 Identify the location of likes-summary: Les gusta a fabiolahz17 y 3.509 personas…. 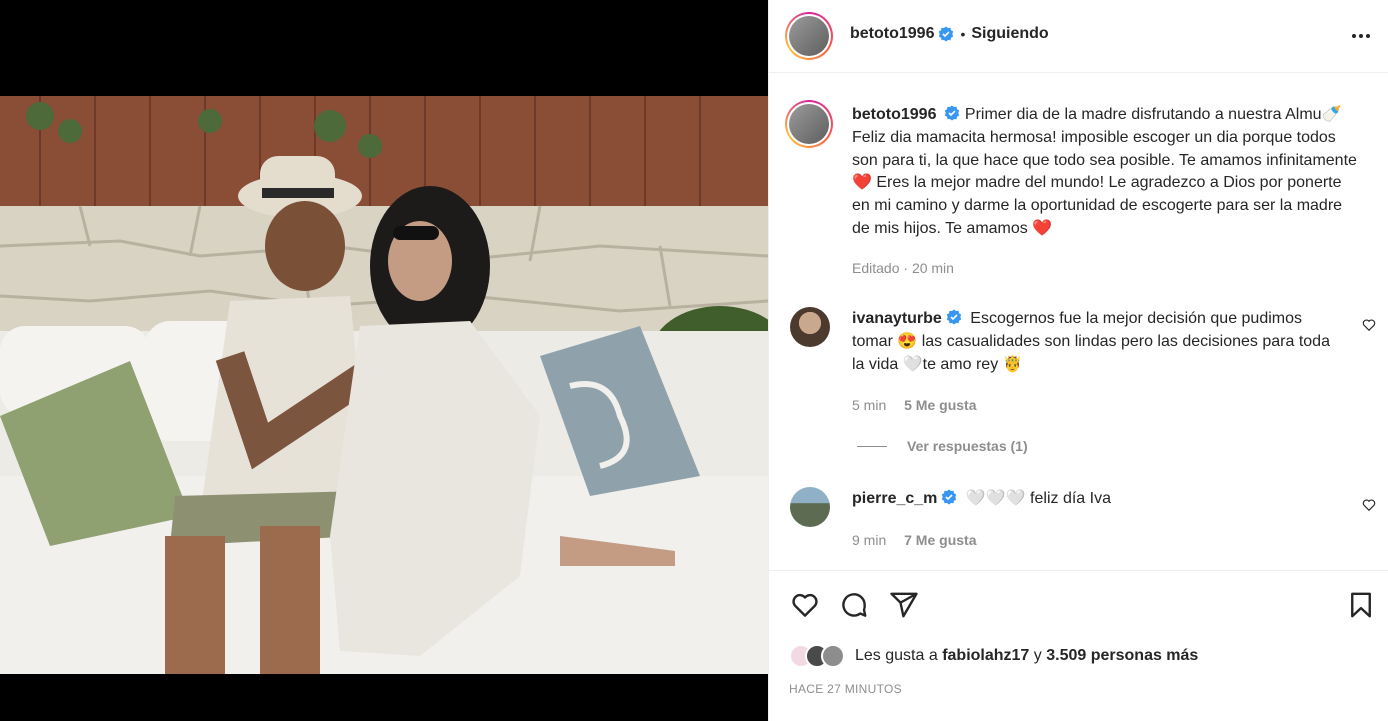
(993, 656).